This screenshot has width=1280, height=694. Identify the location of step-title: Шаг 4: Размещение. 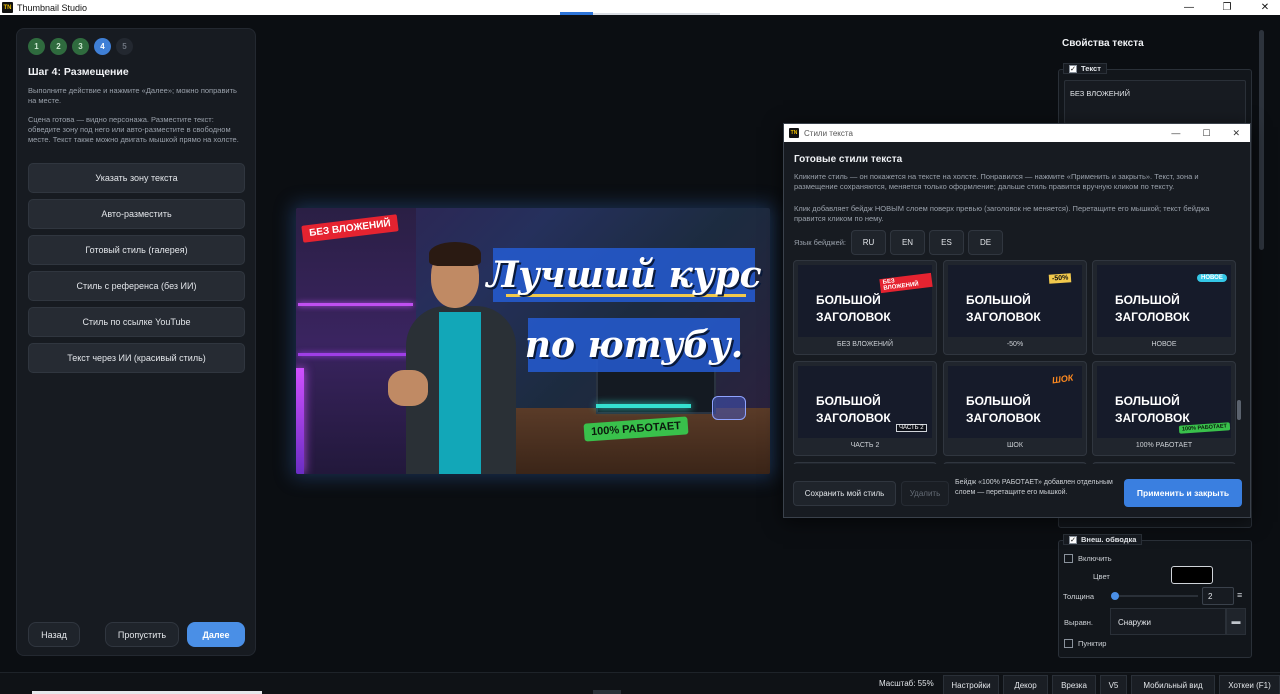
(78, 72).